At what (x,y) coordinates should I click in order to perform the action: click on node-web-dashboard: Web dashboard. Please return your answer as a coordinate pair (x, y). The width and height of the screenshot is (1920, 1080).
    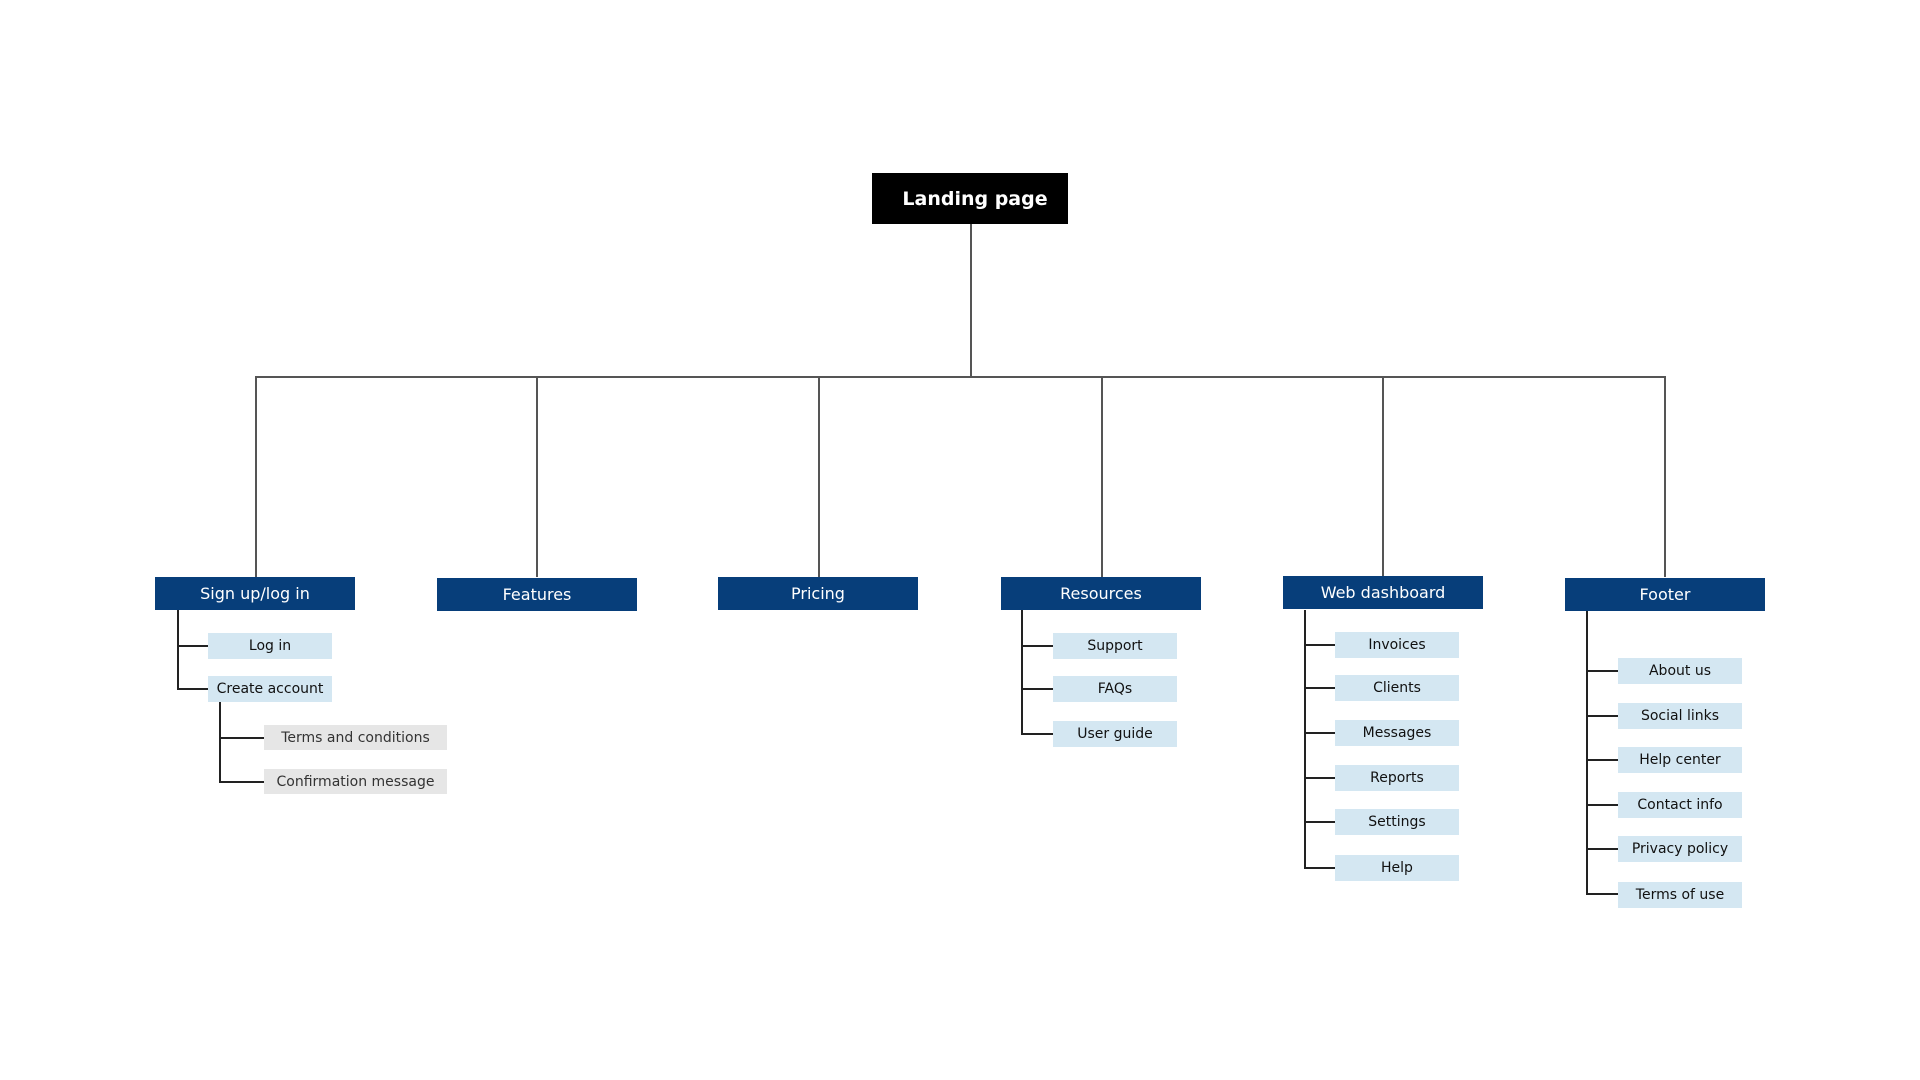
    Looking at the image, I should click on (1383, 592).